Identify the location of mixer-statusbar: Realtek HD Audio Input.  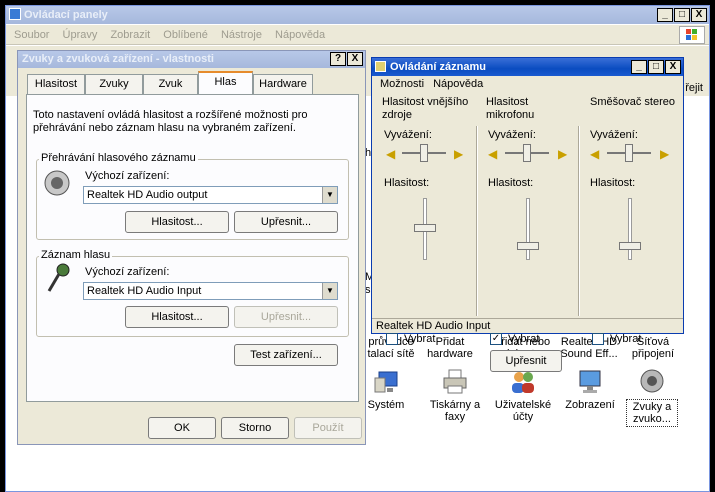
(527, 325).